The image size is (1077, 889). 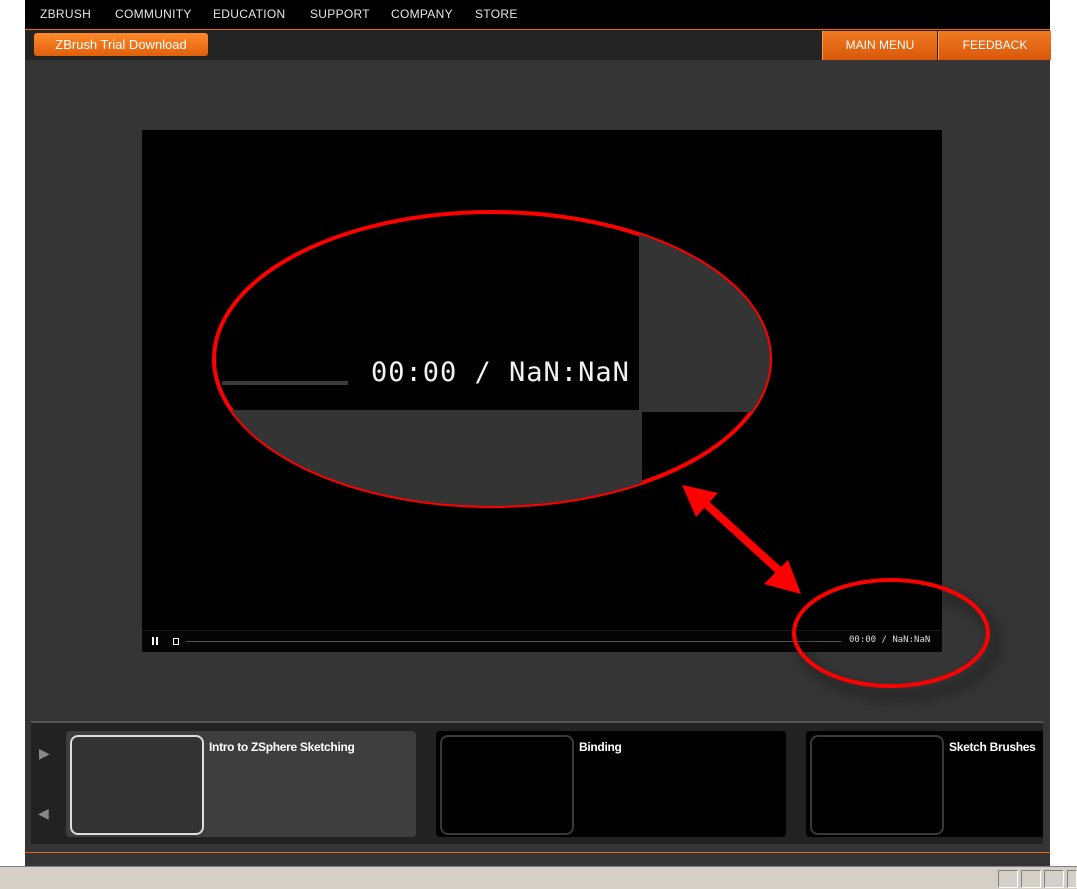 I want to click on time-display: 00:00 / NaN:NaN, so click(x=890, y=640).